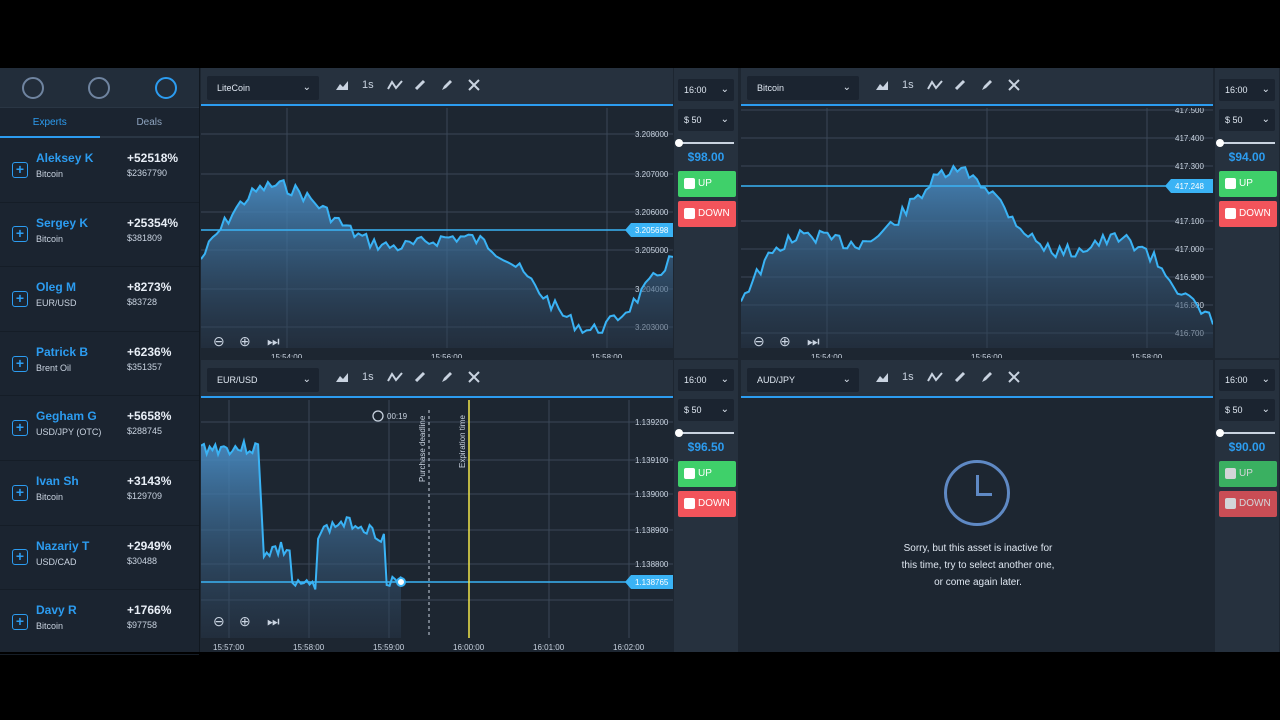 This screenshot has width=1280, height=720. I want to click on expert-row: + Aleksey K Bitcoin +52518% $2367790, so click(99, 170).